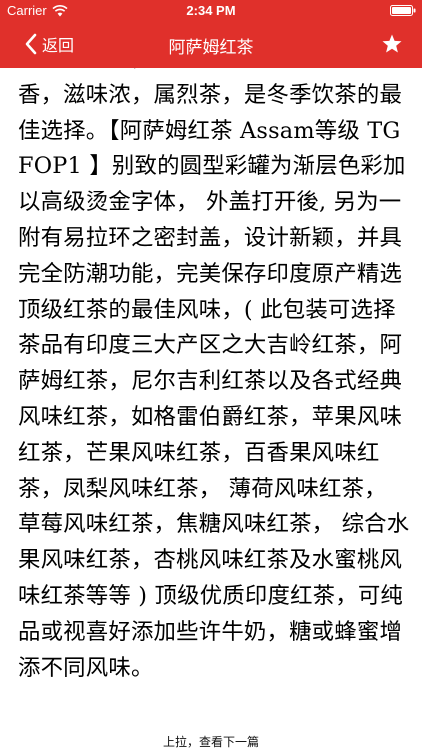 This screenshot has width=422, height=750. What do you see at coordinates (211, 48) in the screenshot?
I see `page-title: 阿萨姆红茶` at bounding box center [211, 48].